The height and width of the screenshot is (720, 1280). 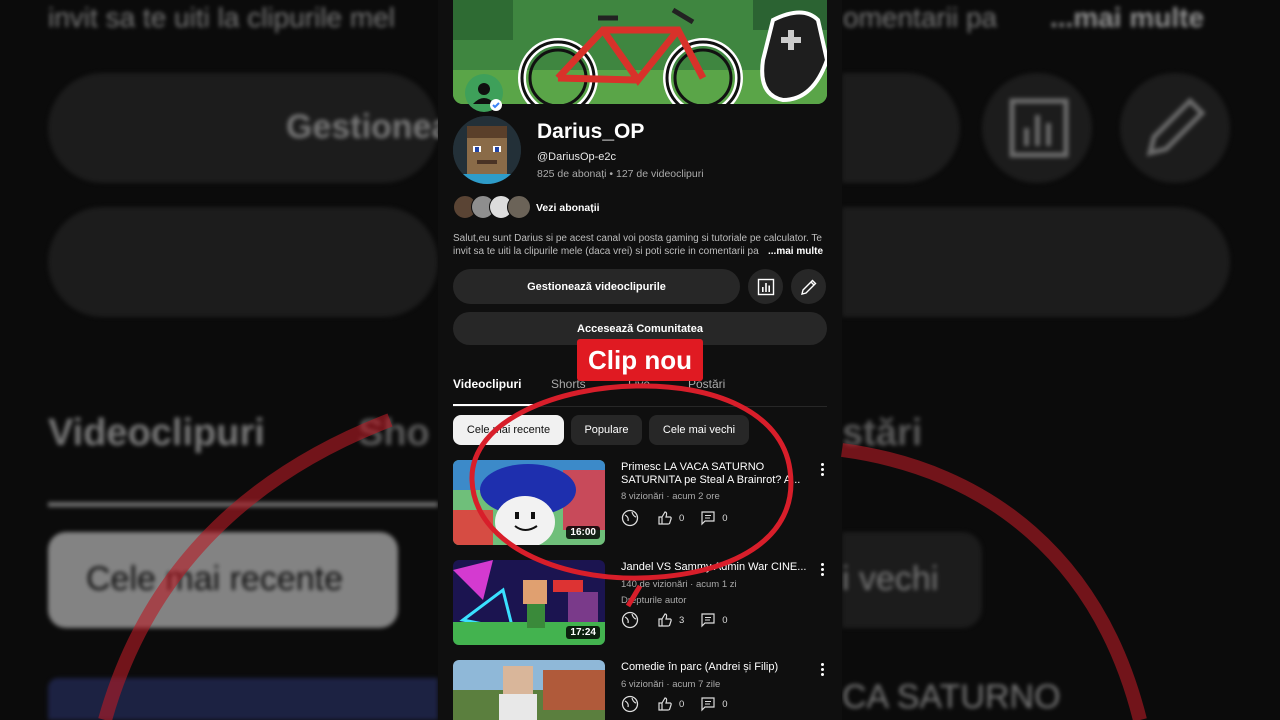 I want to click on new-clip-label: Clip nou, so click(x=640, y=360).